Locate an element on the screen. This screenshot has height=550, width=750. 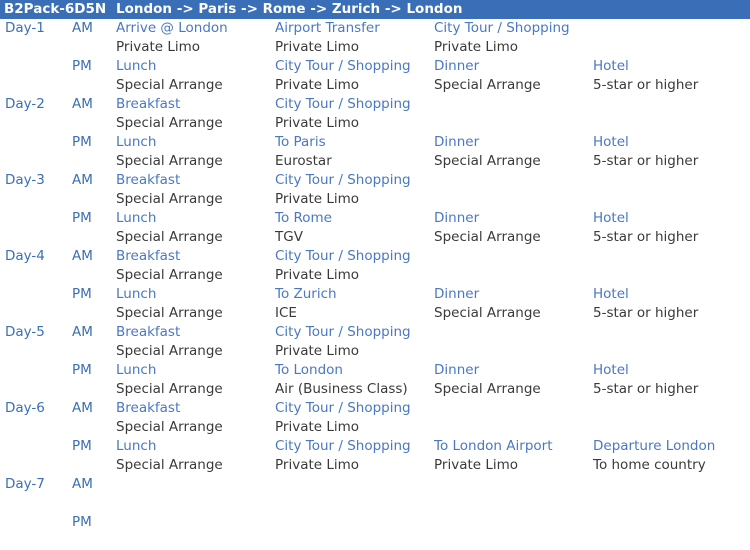
detail-cell: To home country is located at coordinates (649, 465).